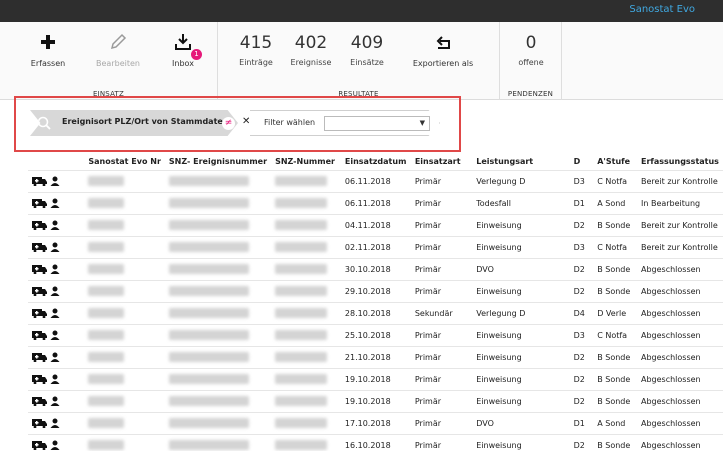  I want to click on filter-select: ▼, so click(377, 123).